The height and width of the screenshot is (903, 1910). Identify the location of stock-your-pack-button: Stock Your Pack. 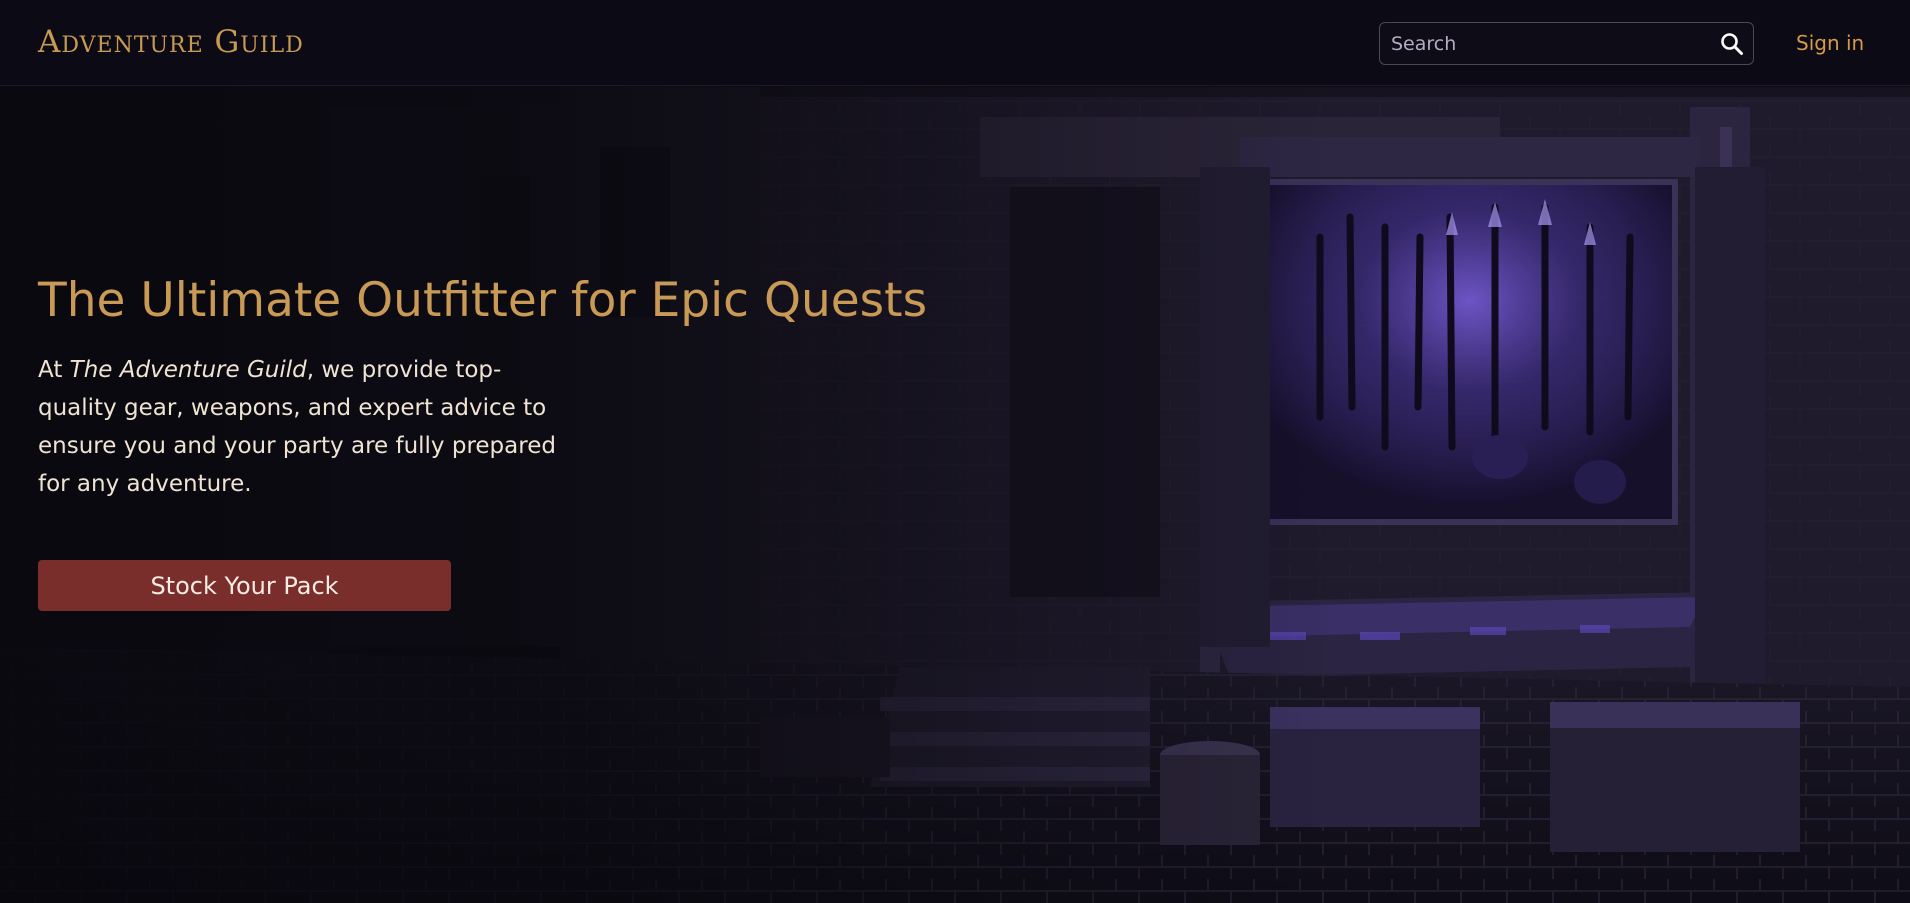
(244, 585).